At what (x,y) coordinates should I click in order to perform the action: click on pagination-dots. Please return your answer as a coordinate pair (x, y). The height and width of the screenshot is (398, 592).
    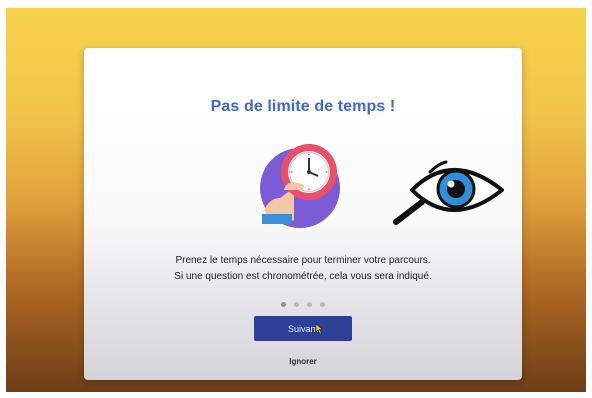
    Looking at the image, I should click on (303, 299).